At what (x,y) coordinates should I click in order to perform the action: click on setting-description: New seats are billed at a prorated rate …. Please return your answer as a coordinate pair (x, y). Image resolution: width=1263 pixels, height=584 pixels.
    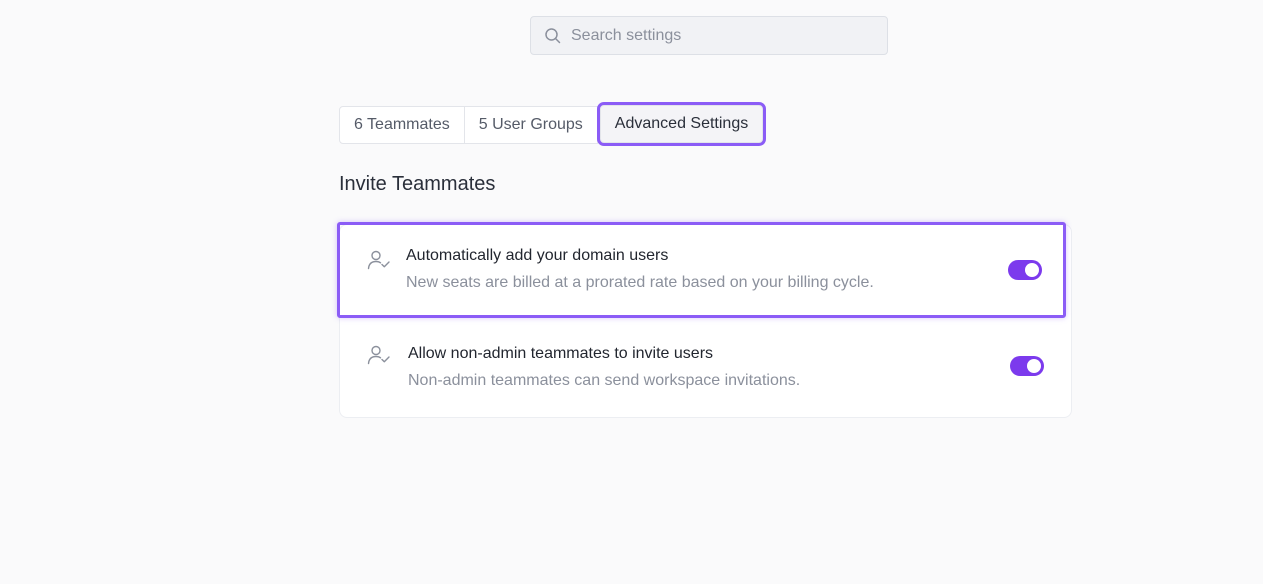
    Looking at the image, I should click on (640, 282).